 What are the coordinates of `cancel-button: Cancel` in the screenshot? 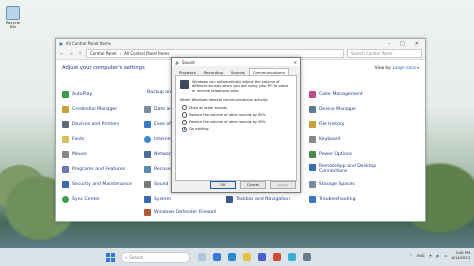 It's located at (253, 185).